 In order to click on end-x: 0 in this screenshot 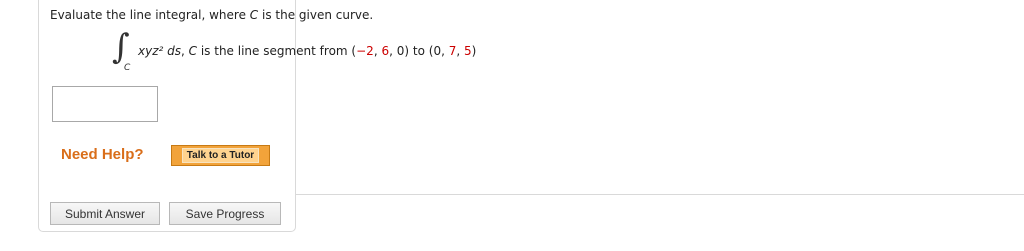, I will do `click(437, 51)`.